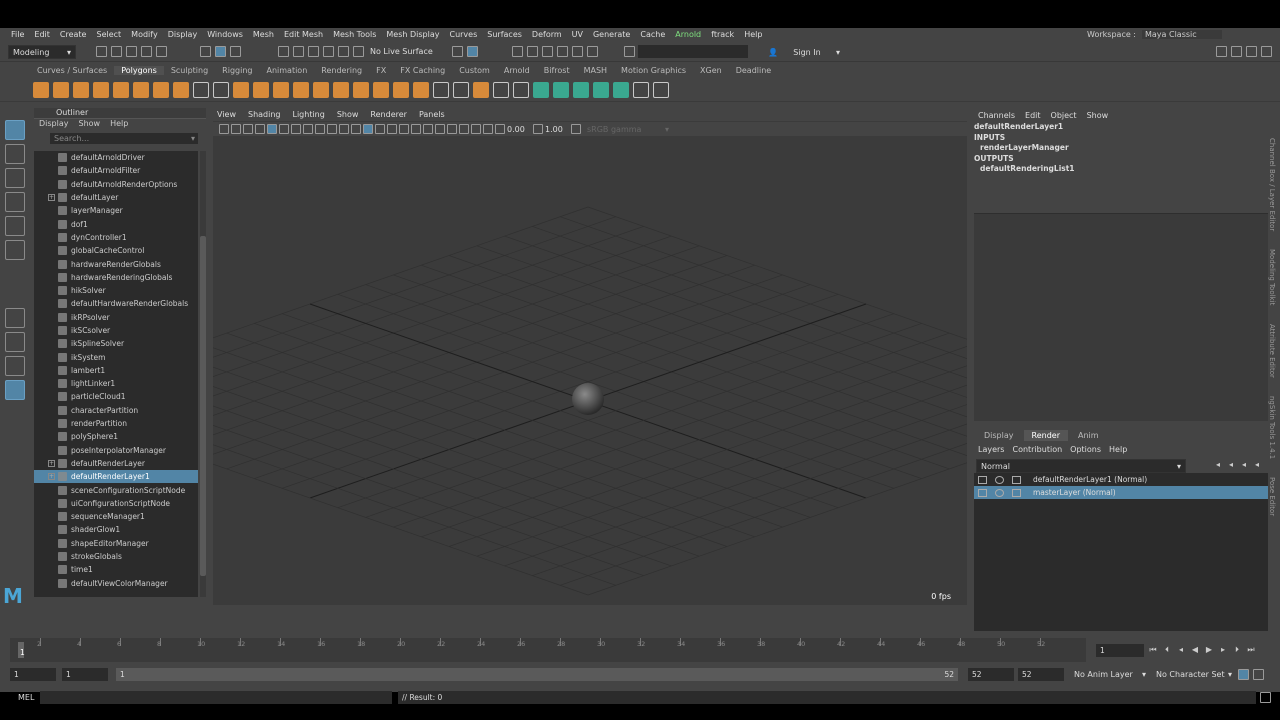 The height and width of the screenshot is (720, 1280). What do you see at coordinates (116, 356) in the screenshot?
I see `outliner-item: ikSystem` at bounding box center [116, 356].